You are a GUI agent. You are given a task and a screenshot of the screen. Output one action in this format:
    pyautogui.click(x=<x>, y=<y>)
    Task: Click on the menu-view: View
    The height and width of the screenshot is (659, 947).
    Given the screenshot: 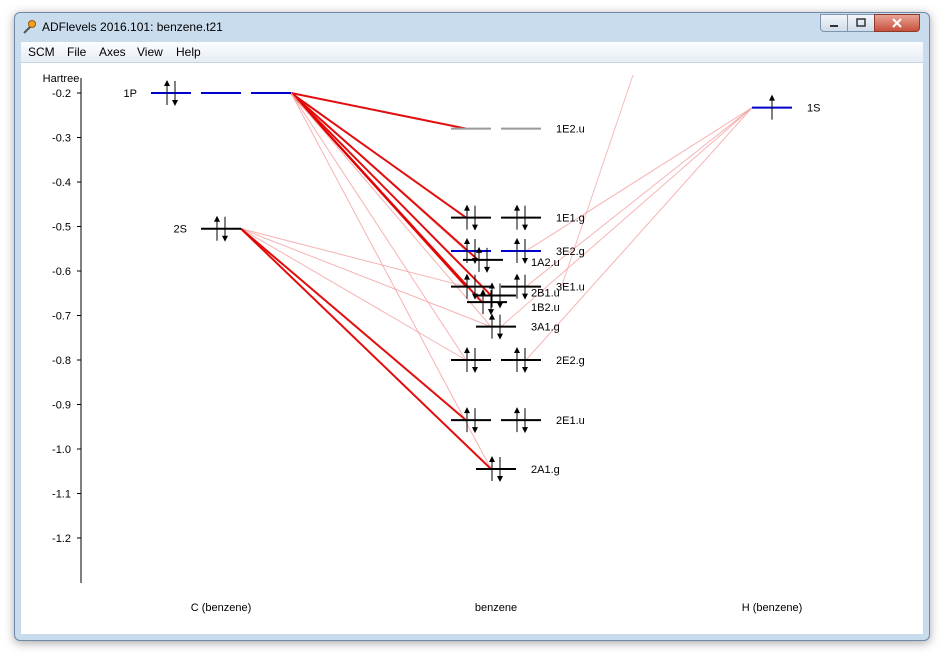 What is the action you would take?
    pyautogui.click(x=150, y=52)
    